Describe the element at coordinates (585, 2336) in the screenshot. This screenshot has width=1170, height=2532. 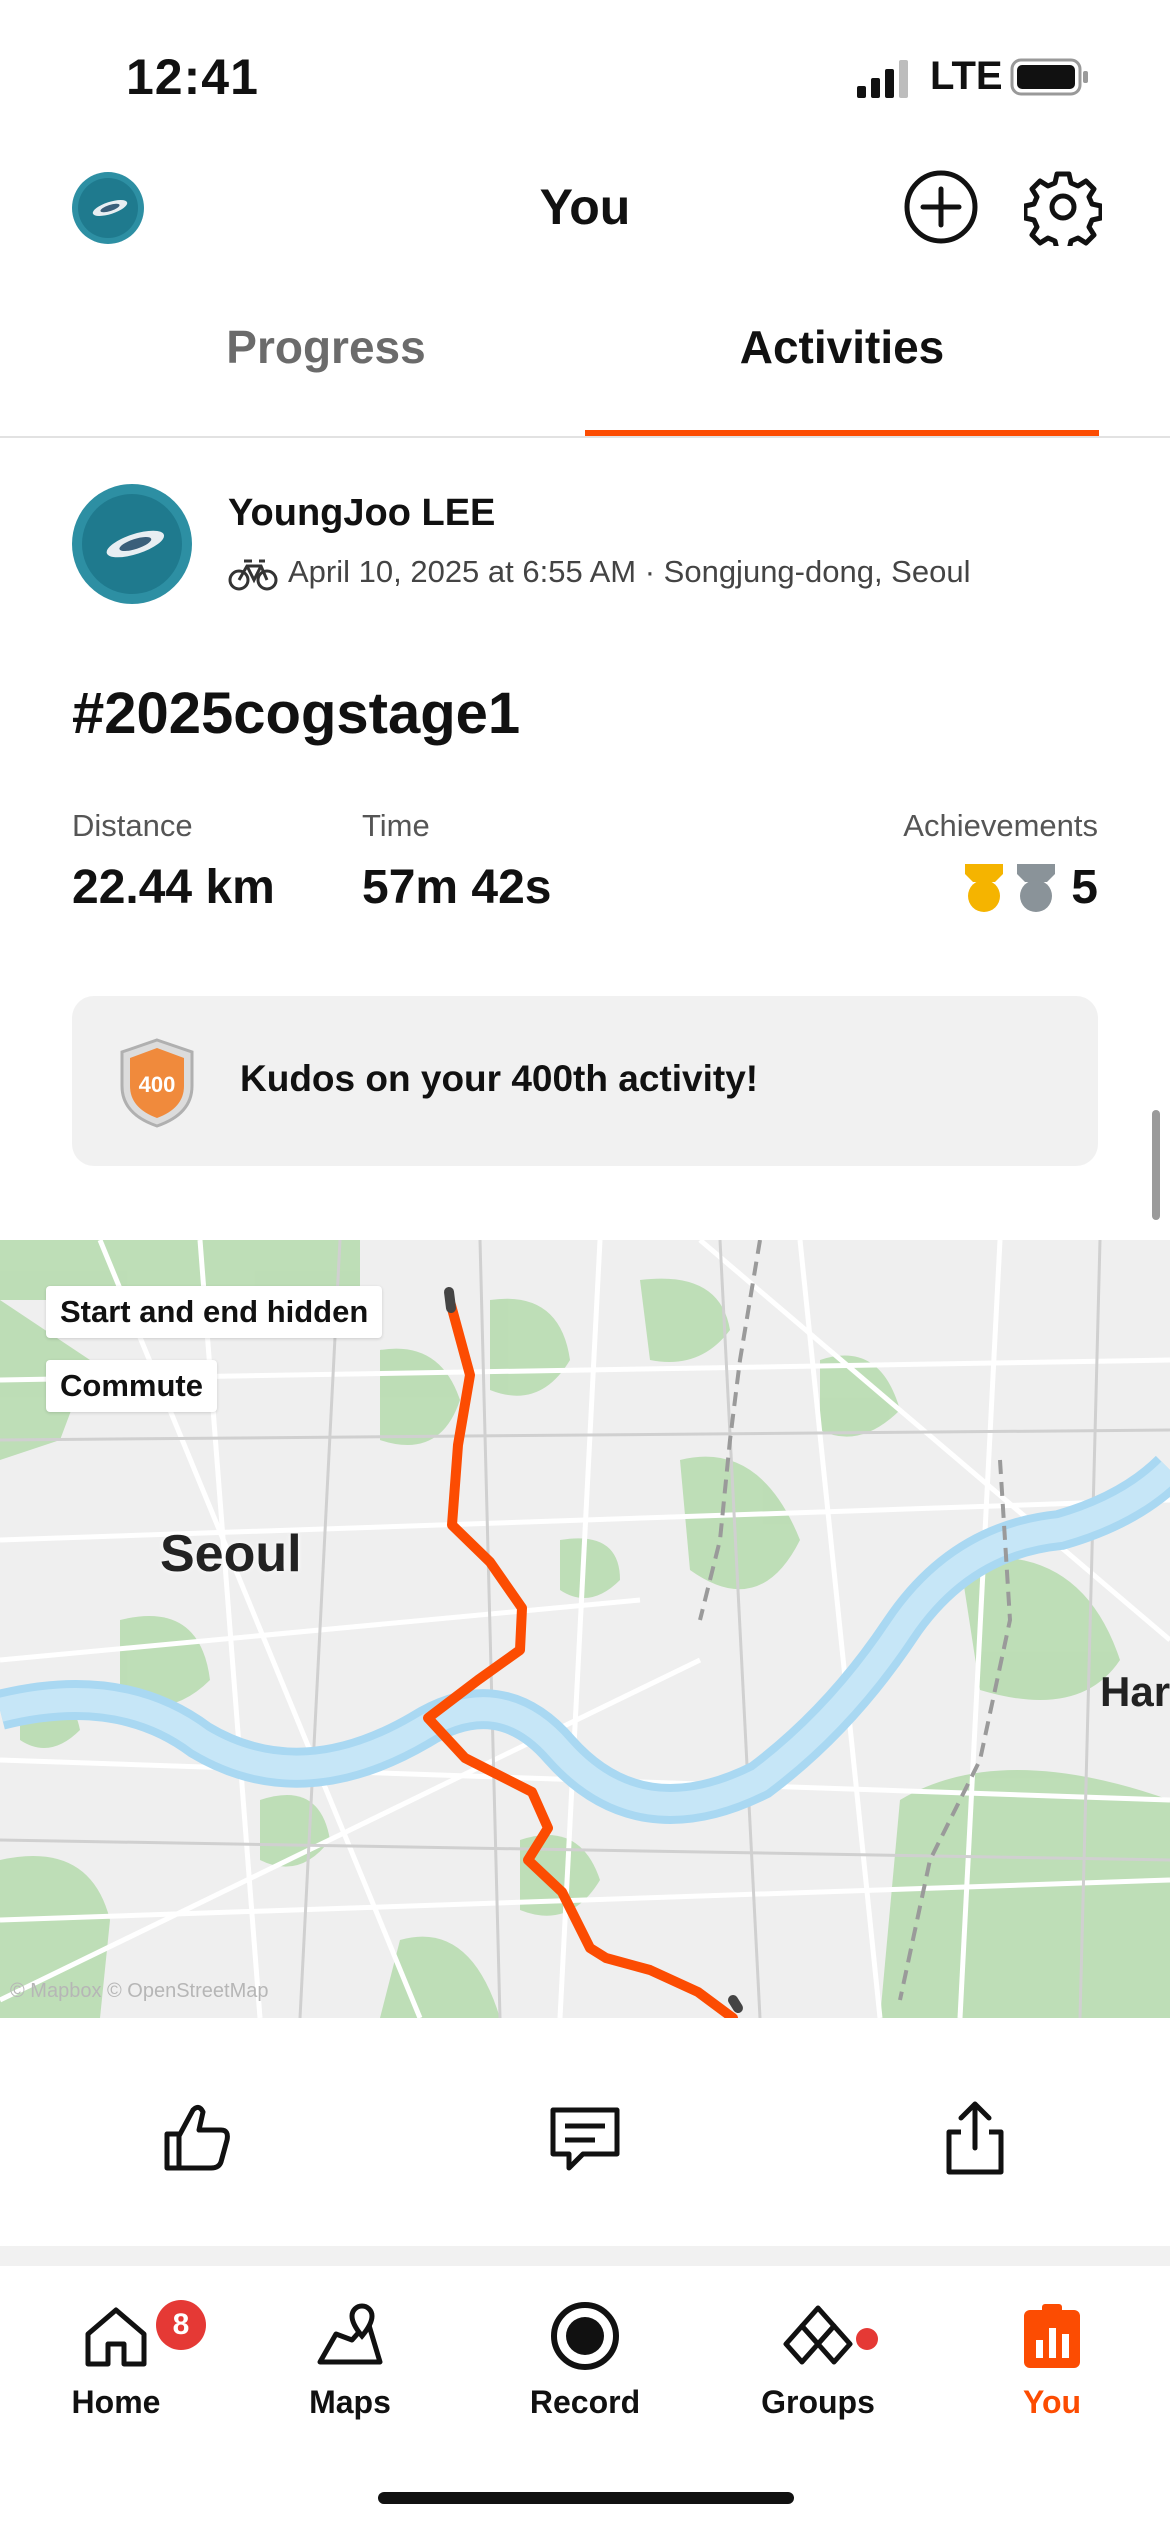
I see `record-icon` at that location.